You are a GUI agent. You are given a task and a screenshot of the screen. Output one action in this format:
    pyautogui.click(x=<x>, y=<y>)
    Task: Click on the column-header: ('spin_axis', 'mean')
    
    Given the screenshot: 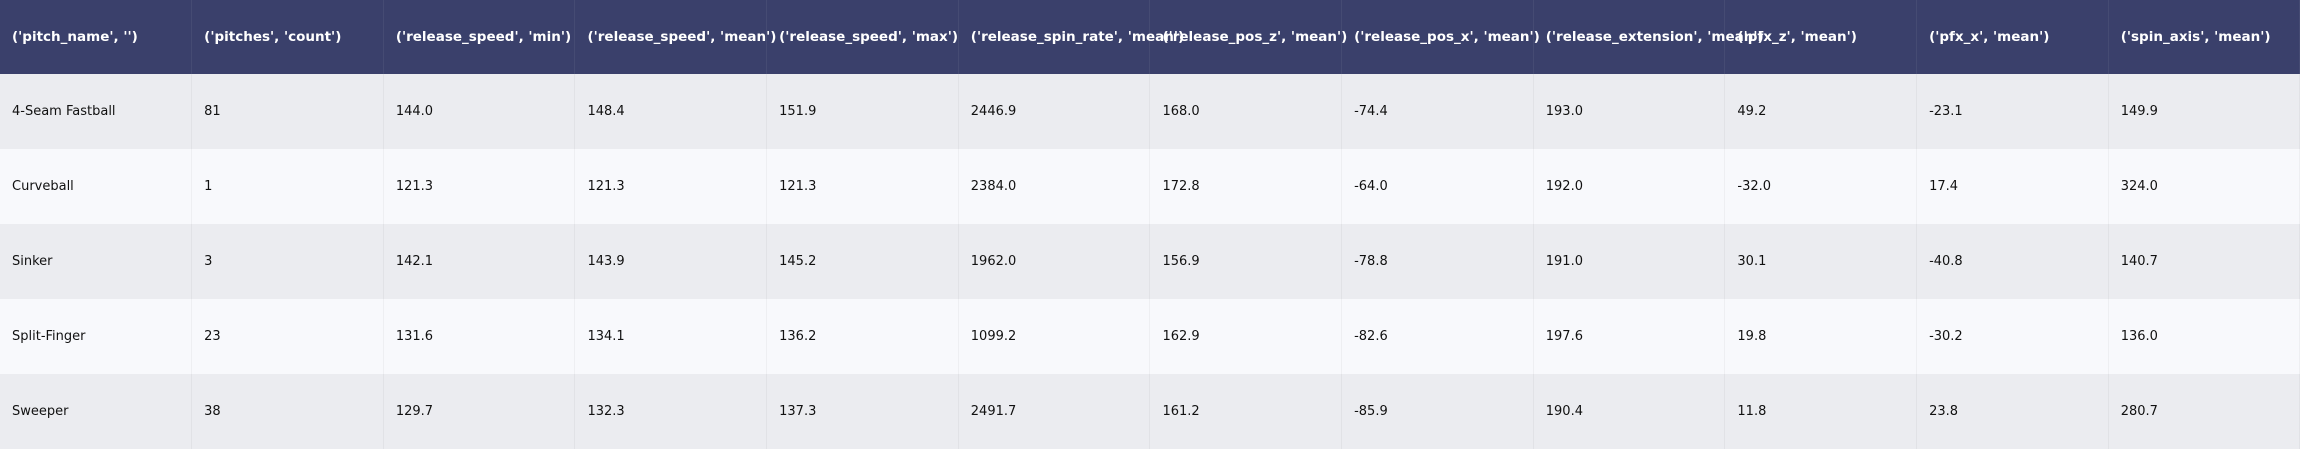 What is the action you would take?
    pyautogui.click(x=2204, y=37)
    